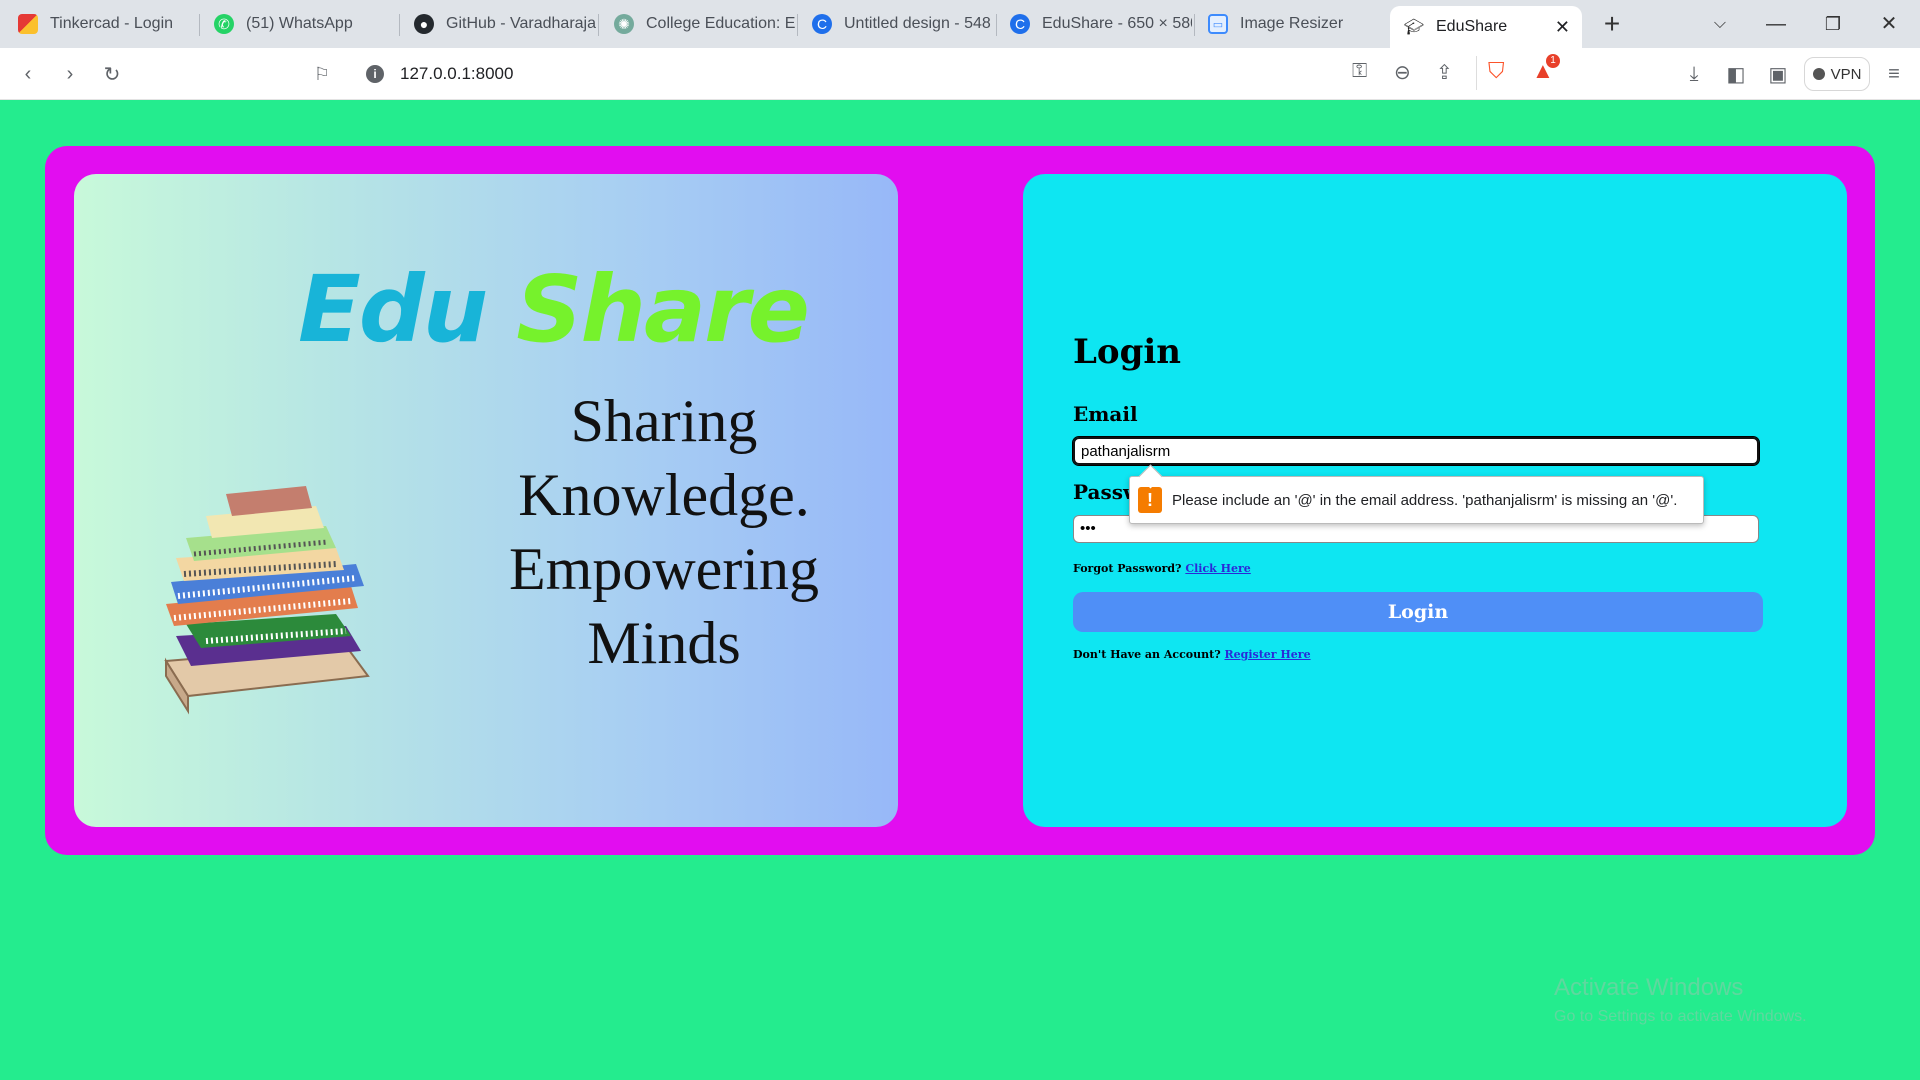 This screenshot has width=1920, height=1080. Describe the element at coordinates (1105, 414) in the screenshot. I see `email-label: Email` at that location.